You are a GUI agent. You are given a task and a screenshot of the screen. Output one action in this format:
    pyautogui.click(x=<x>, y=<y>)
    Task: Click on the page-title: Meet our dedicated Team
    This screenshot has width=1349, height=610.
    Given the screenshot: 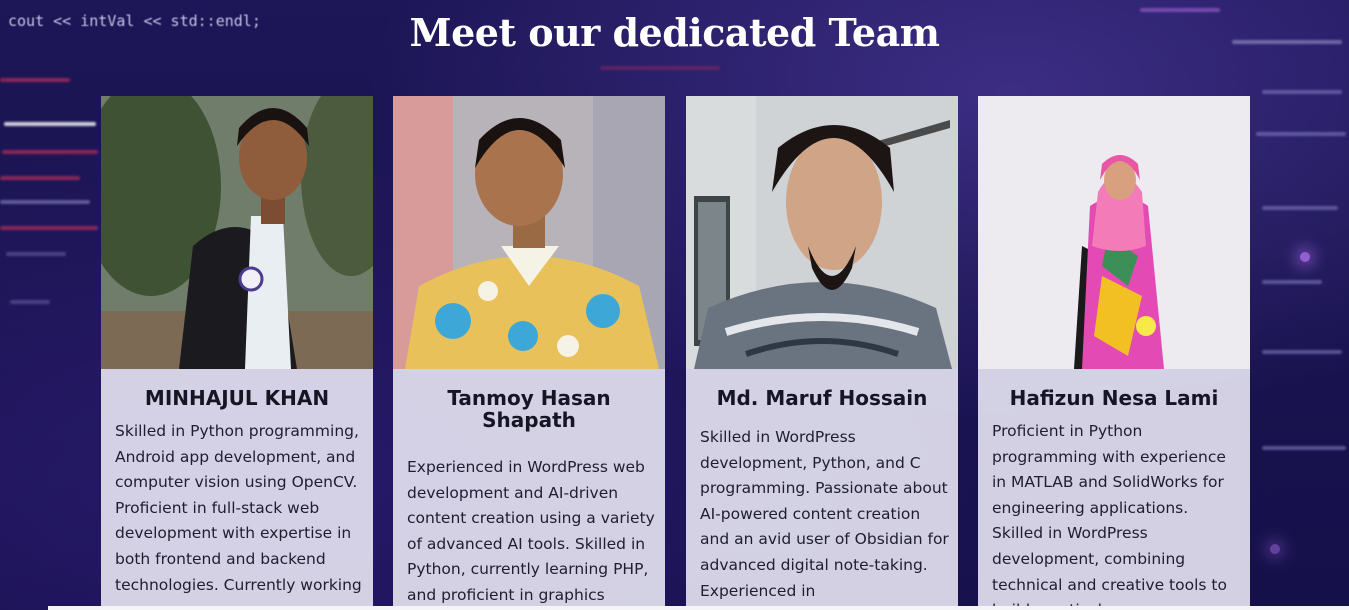 What is the action you would take?
    pyautogui.click(x=674, y=32)
    